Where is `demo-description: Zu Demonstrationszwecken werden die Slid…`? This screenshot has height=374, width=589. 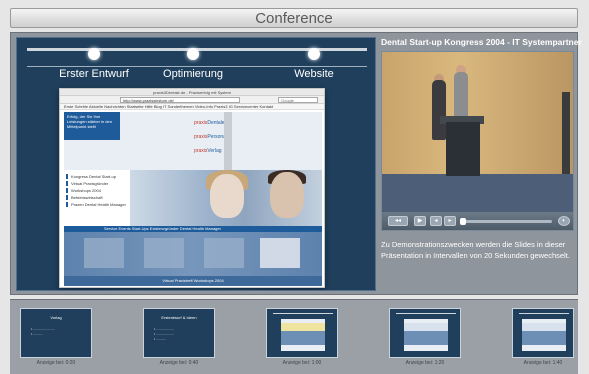
demo-description: Zu Demonstrationszwecken werden die Slid… is located at coordinates (475, 250).